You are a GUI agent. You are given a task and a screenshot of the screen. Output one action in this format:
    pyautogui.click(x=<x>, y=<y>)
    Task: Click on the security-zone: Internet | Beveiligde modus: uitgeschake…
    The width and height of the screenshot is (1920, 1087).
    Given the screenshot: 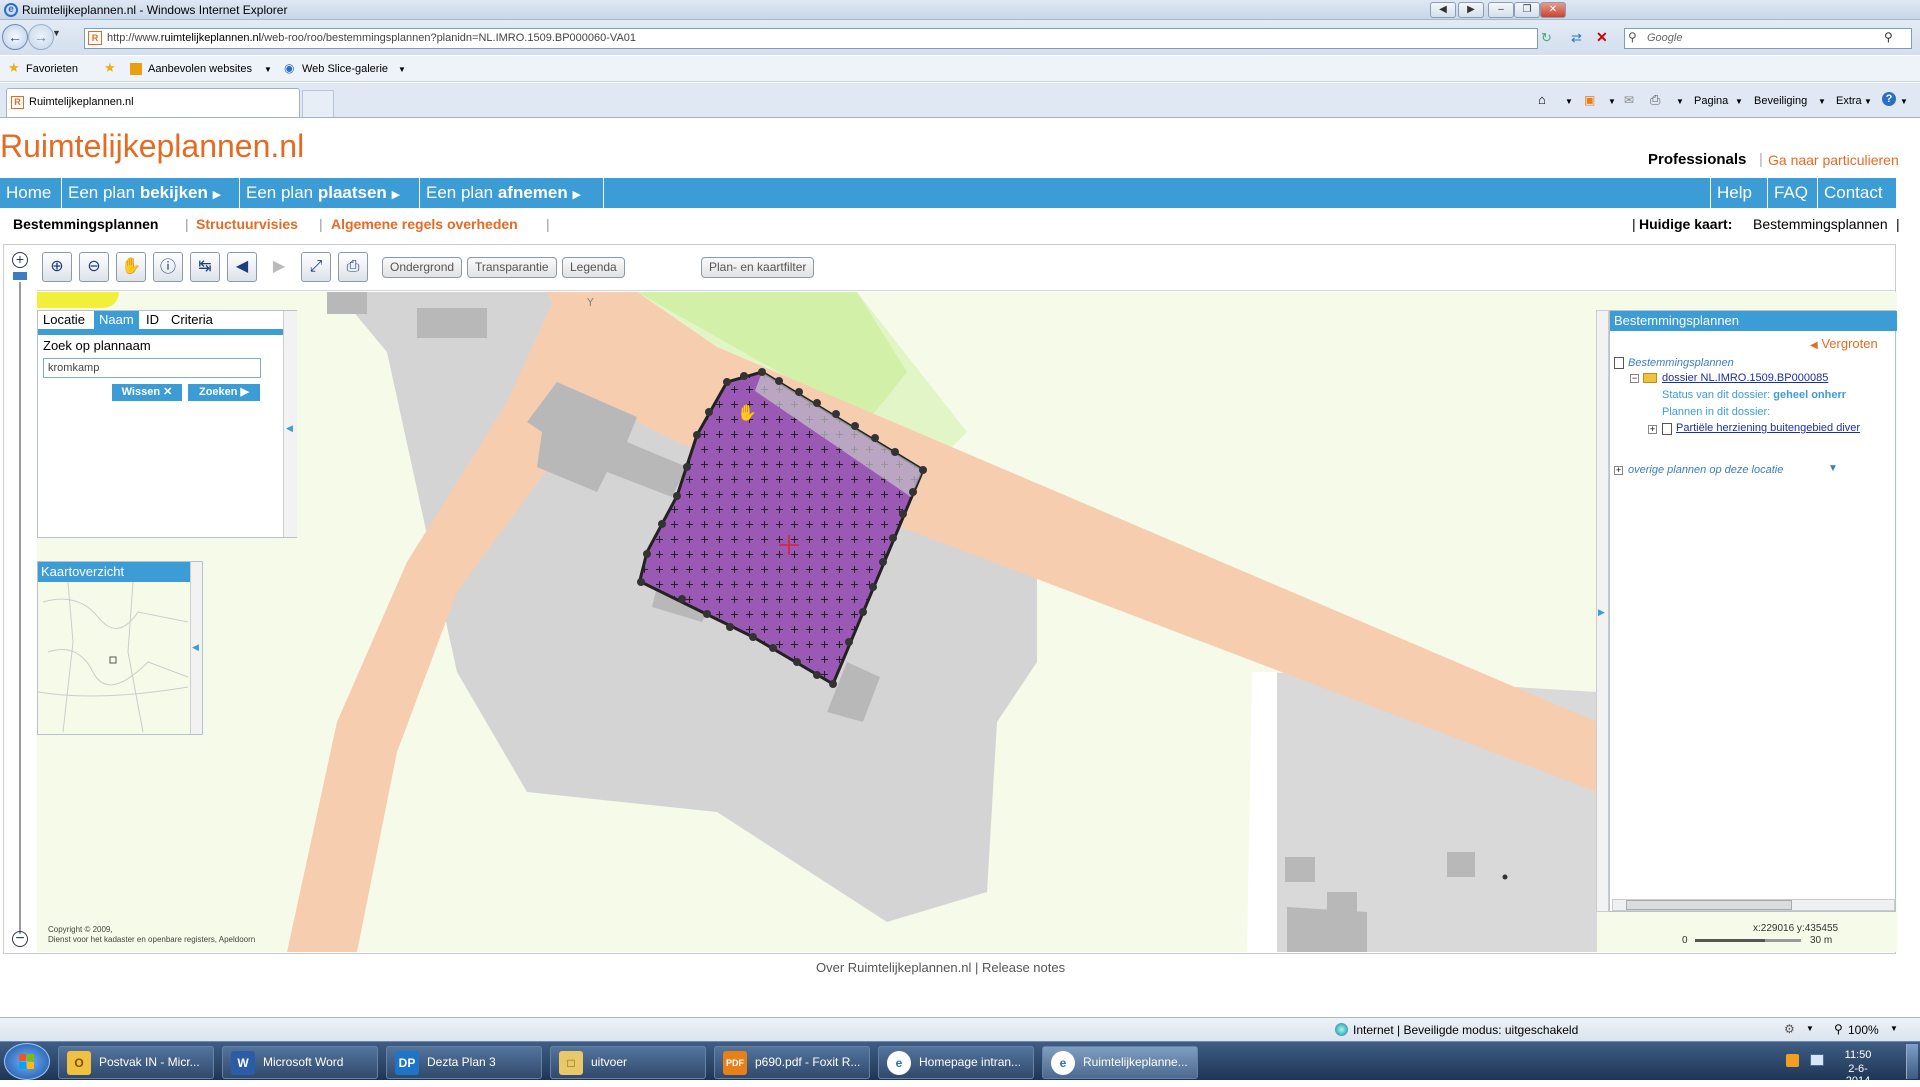 What is the action you would take?
    pyautogui.click(x=1465, y=1030)
    